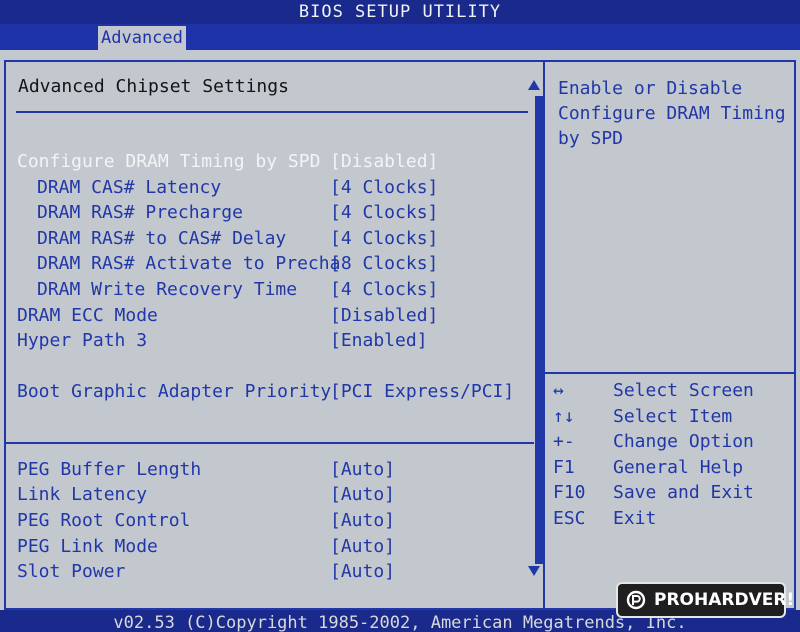 This screenshot has width=800, height=632. What do you see at coordinates (109, 469) in the screenshot?
I see `setting-label: PEG Buffer Length` at bounding box center [109, 469].